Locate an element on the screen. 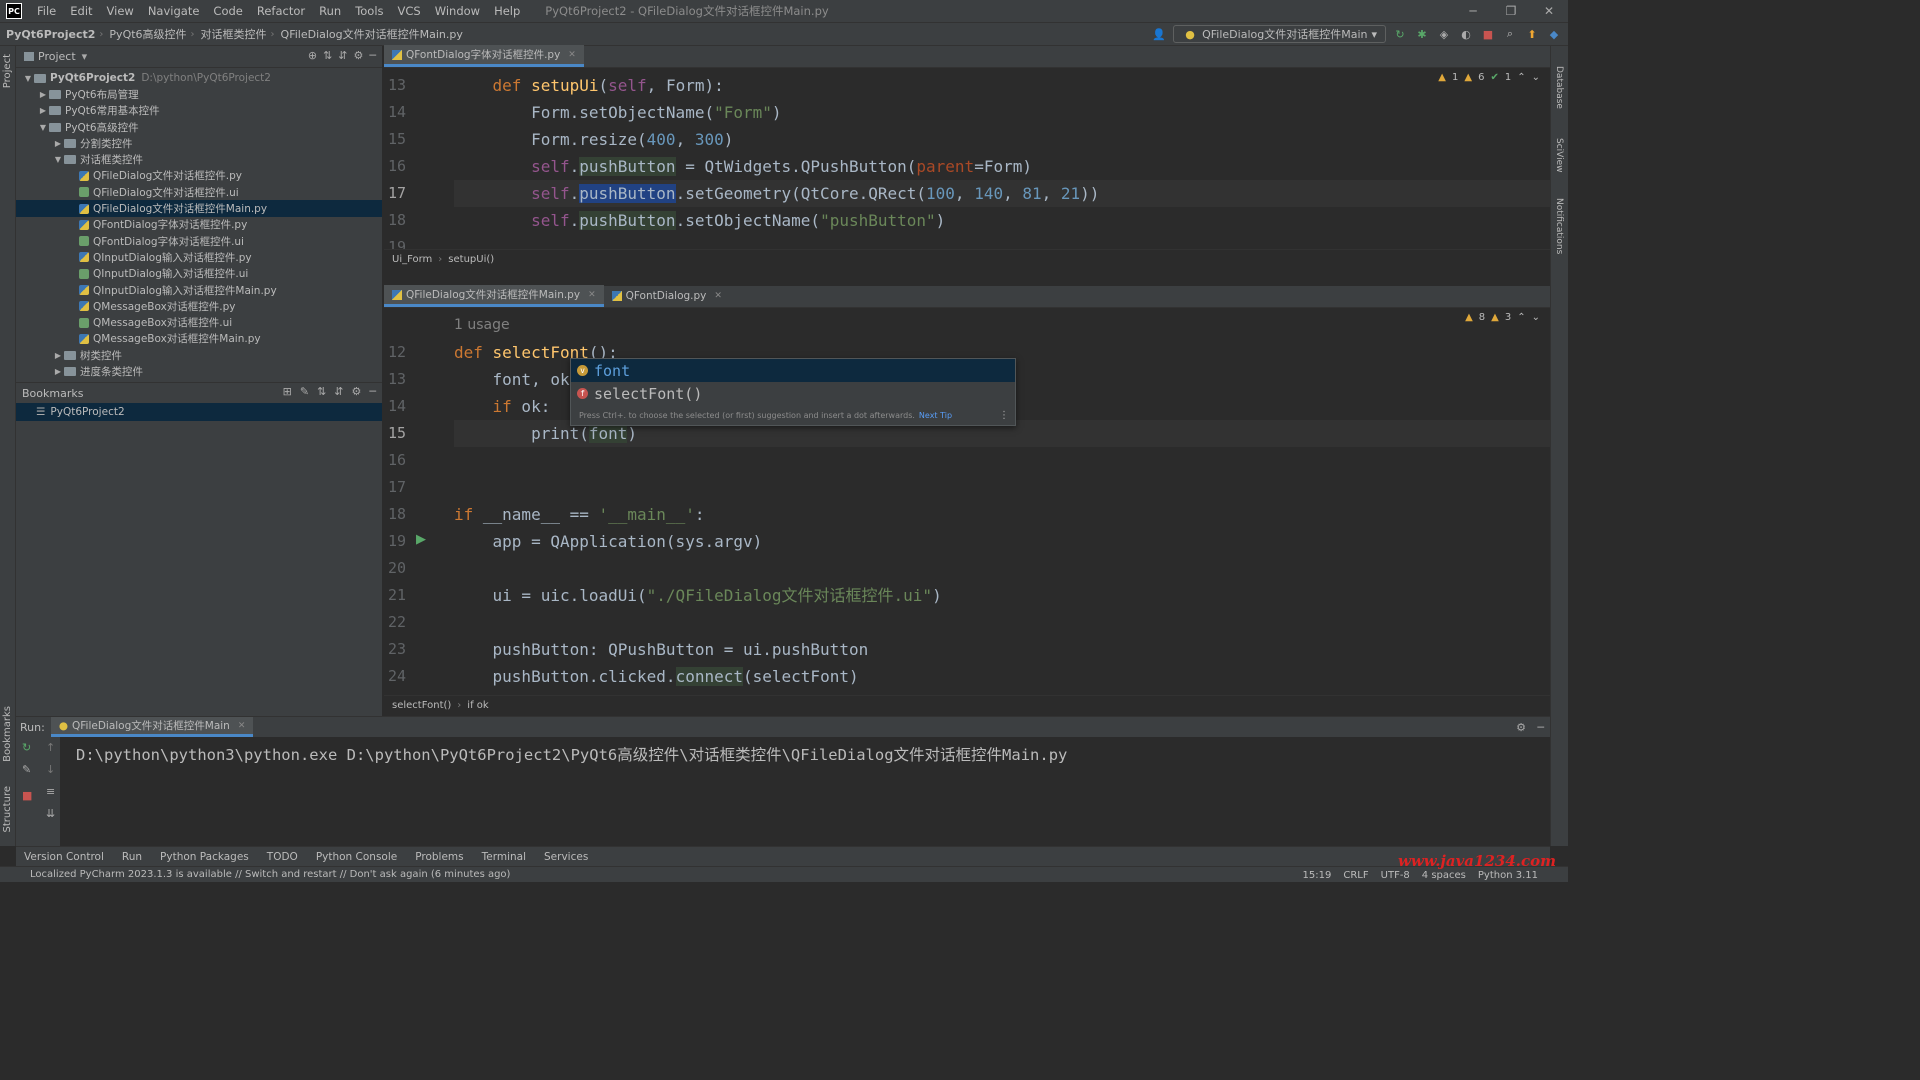 Image resolution: width=1920 pixels, height=1080 pixels. up-icon: ↑ is located at coordinates (50, 747).